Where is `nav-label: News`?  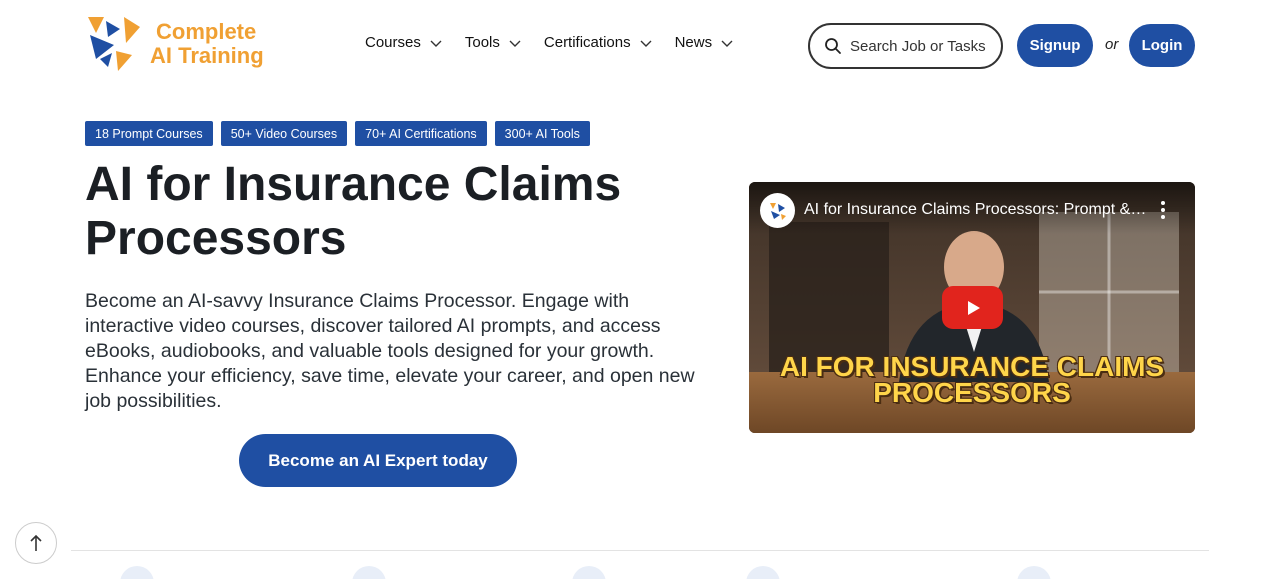
nav-label: News is located at coordinates (693, 42).